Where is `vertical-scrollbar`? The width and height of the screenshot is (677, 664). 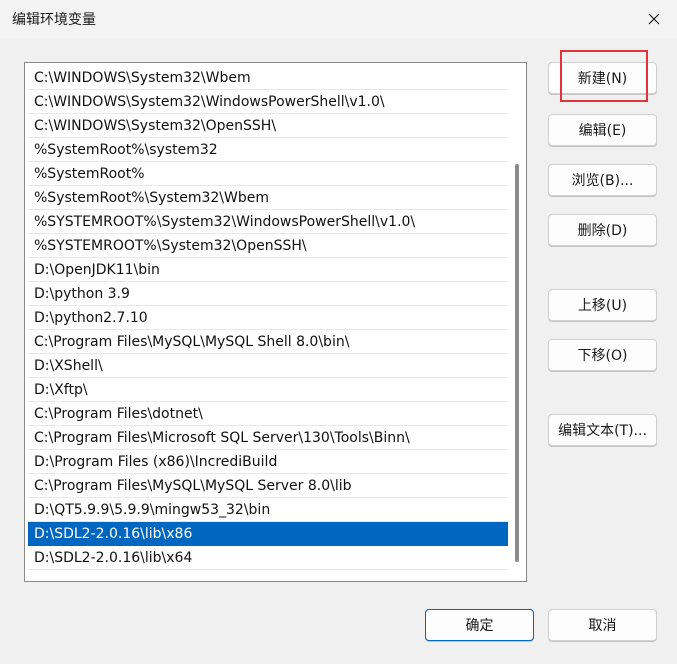
vertical-scrollbar is located at coordinates (517, 322).